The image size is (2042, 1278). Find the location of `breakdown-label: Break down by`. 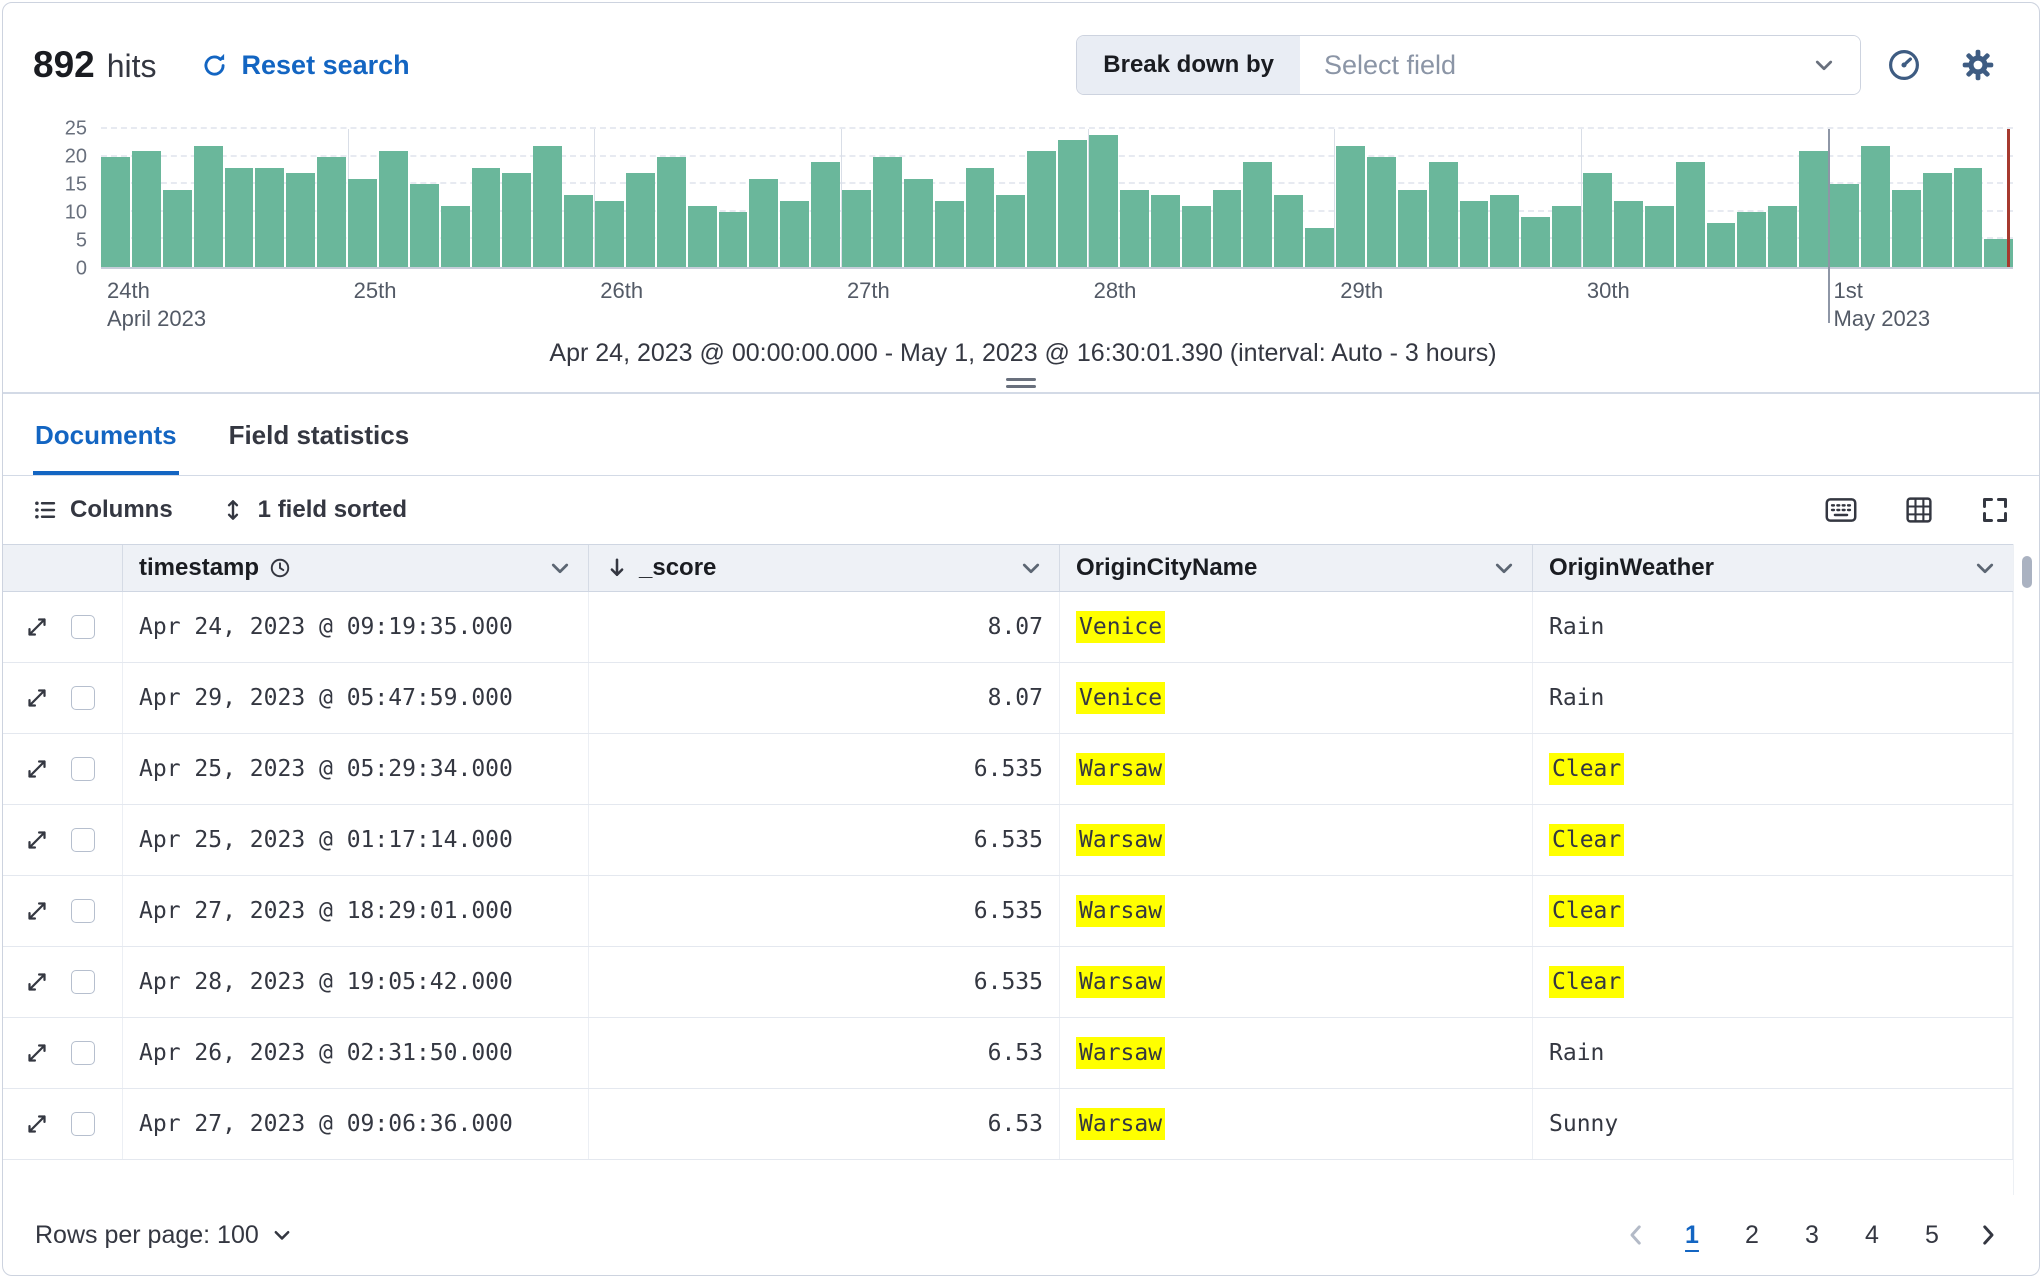

breakdown-label: Break down by is located at coordinates (1188, 65).